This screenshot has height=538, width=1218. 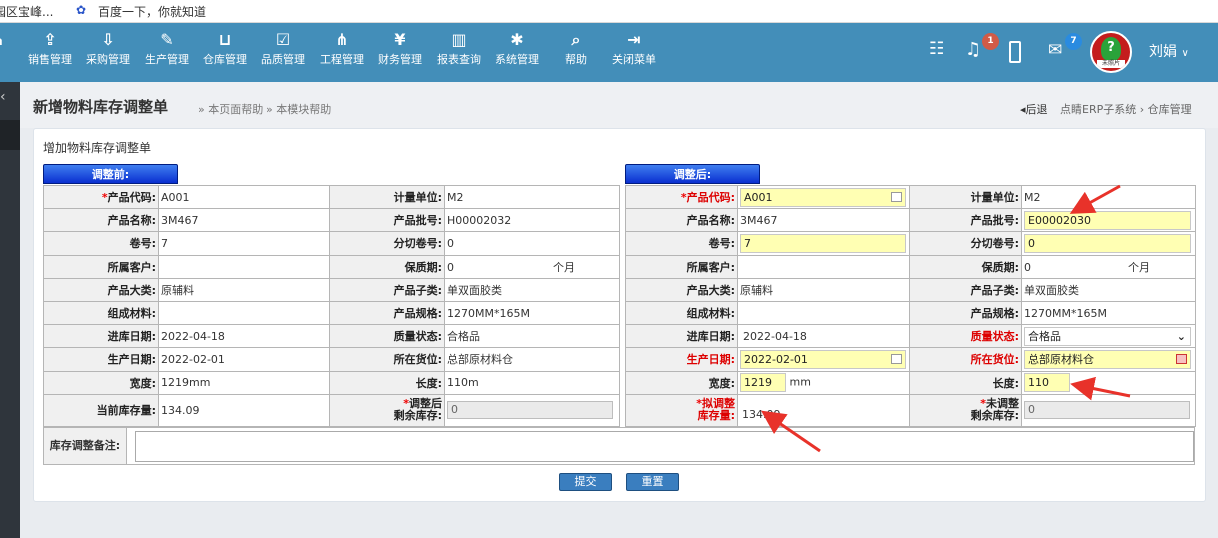 I want to click on arrow-plan-qty, so click(x=791, y=431).